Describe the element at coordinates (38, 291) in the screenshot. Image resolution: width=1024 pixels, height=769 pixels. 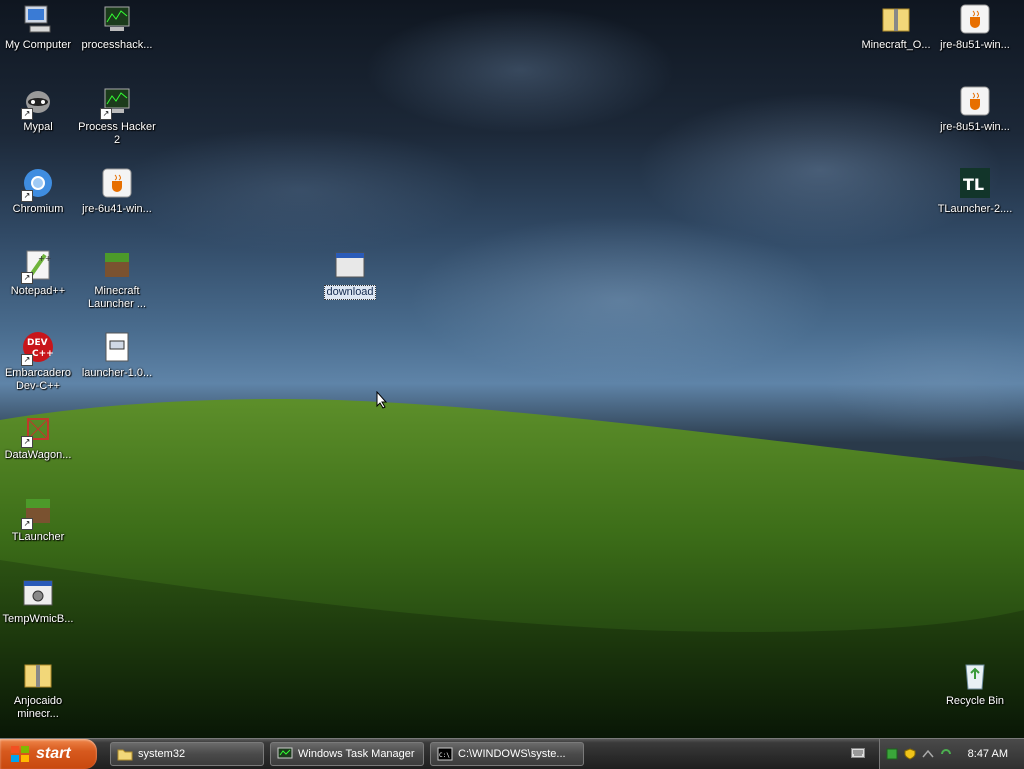
I see `icon-label: Notepad++` at that location.